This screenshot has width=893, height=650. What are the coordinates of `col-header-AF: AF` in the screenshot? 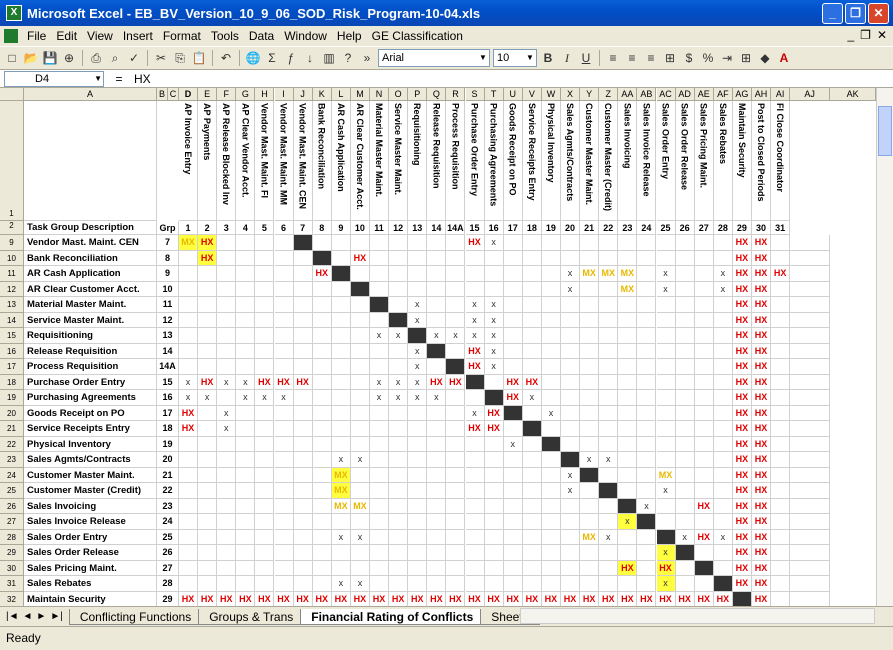 It's located at (723, 94).